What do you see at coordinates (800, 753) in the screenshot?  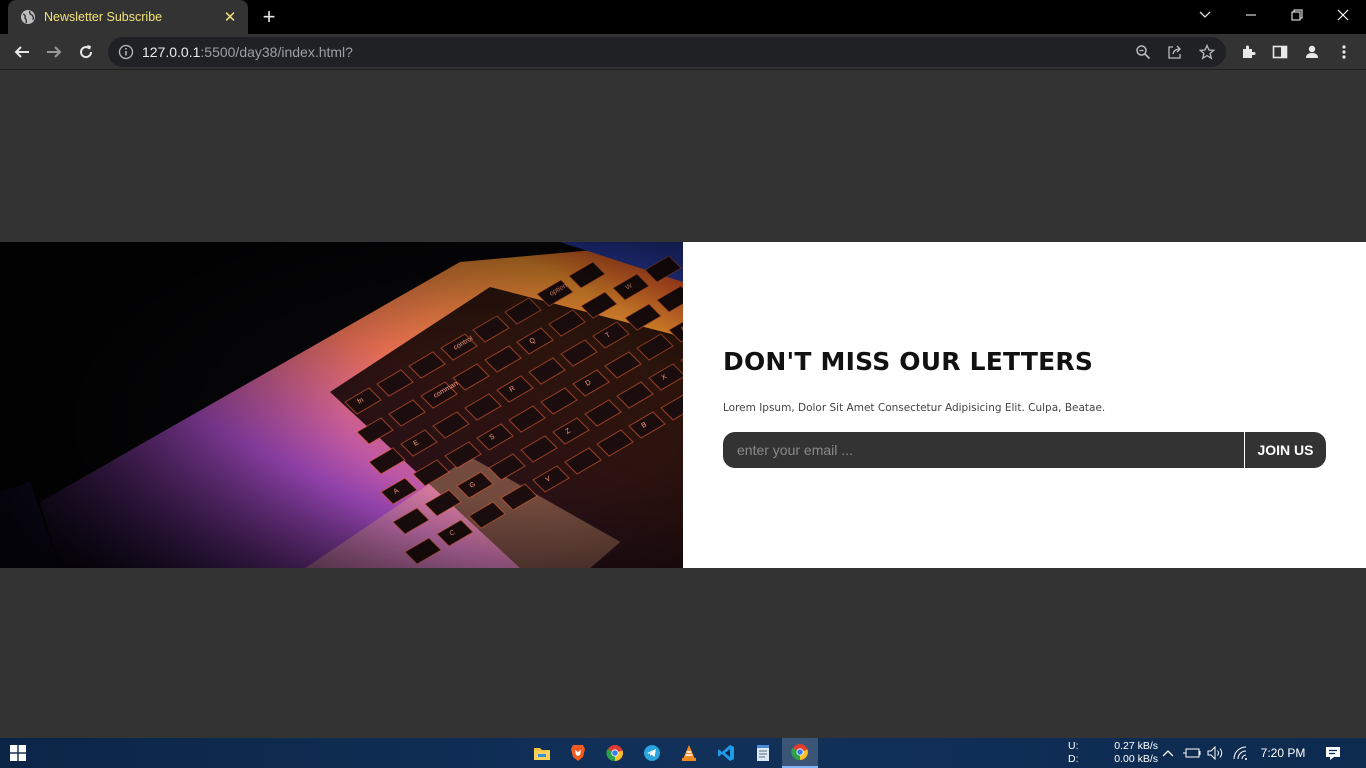 I see `chrome-active-icon` at bounding box center [800, 753].